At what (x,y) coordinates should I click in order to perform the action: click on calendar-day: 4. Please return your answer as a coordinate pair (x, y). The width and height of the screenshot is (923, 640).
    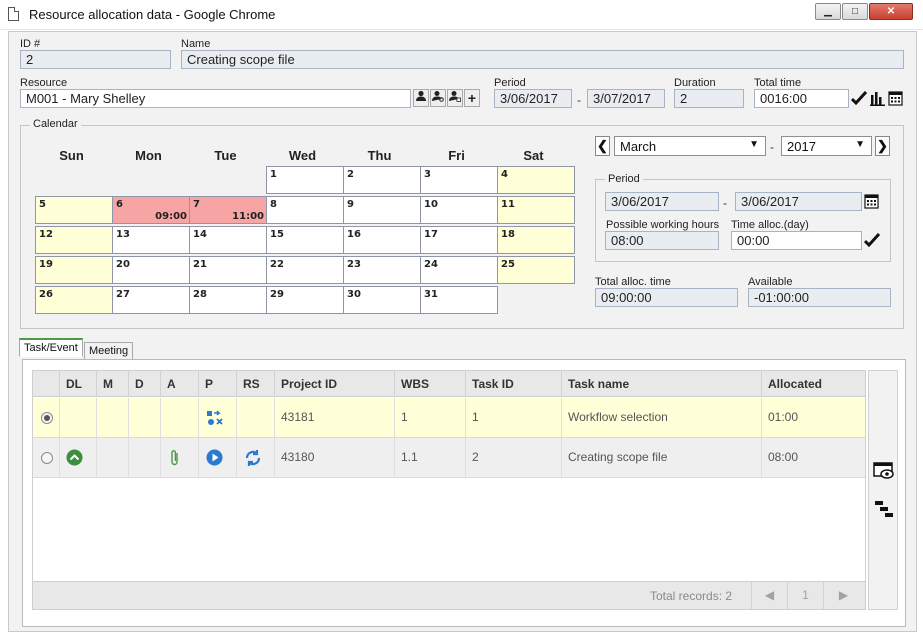
    Looking at the image, I should click on (536, 180).